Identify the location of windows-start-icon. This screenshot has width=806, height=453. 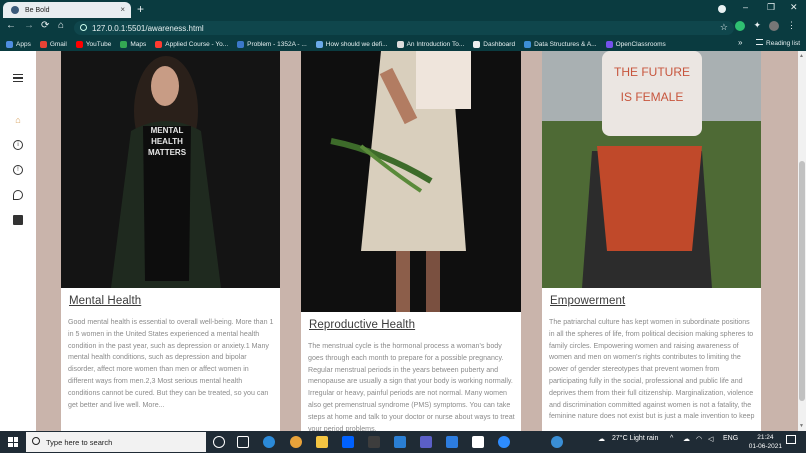
(13, 442).